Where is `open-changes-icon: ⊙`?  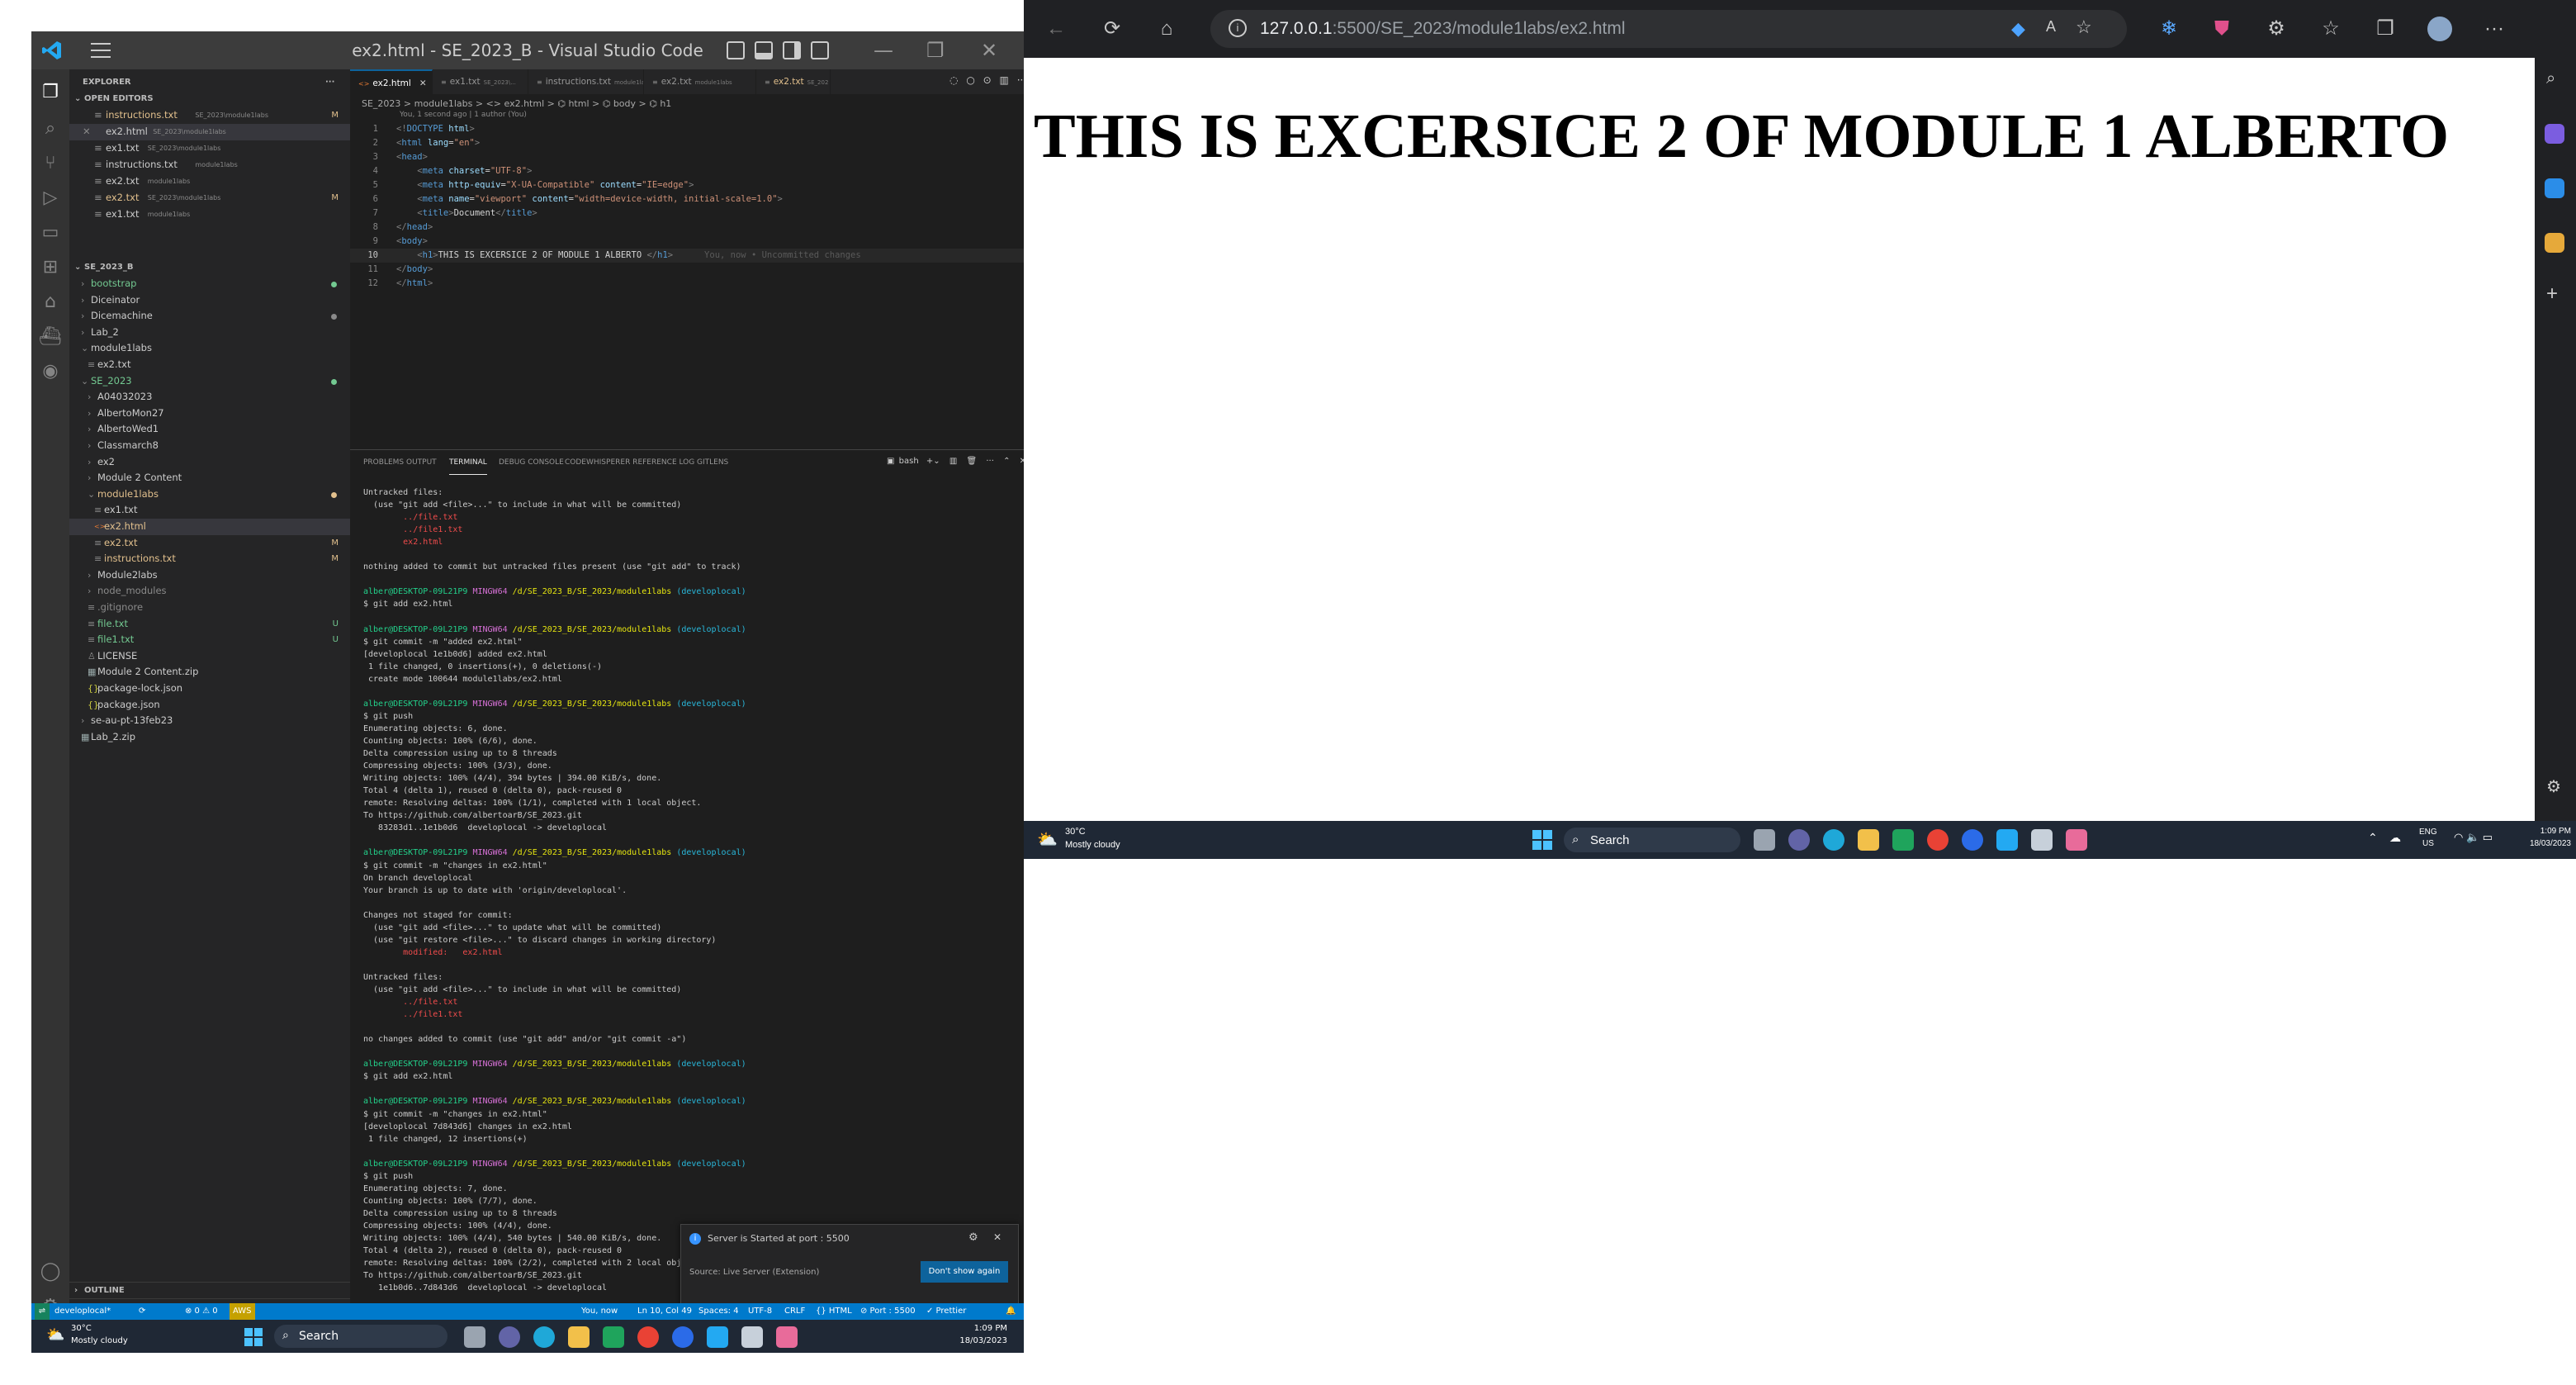 open-changes-icon: ⊙ is located at coordinates (987, 80).